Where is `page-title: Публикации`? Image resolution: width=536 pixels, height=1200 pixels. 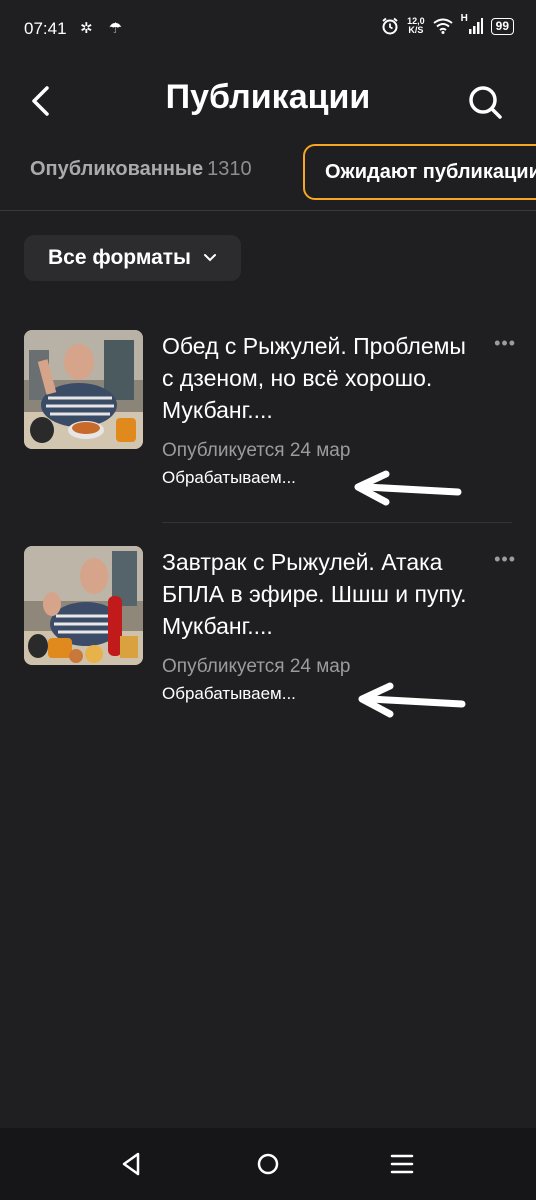
page-title: Публикации is located at coordinates (268, 97).